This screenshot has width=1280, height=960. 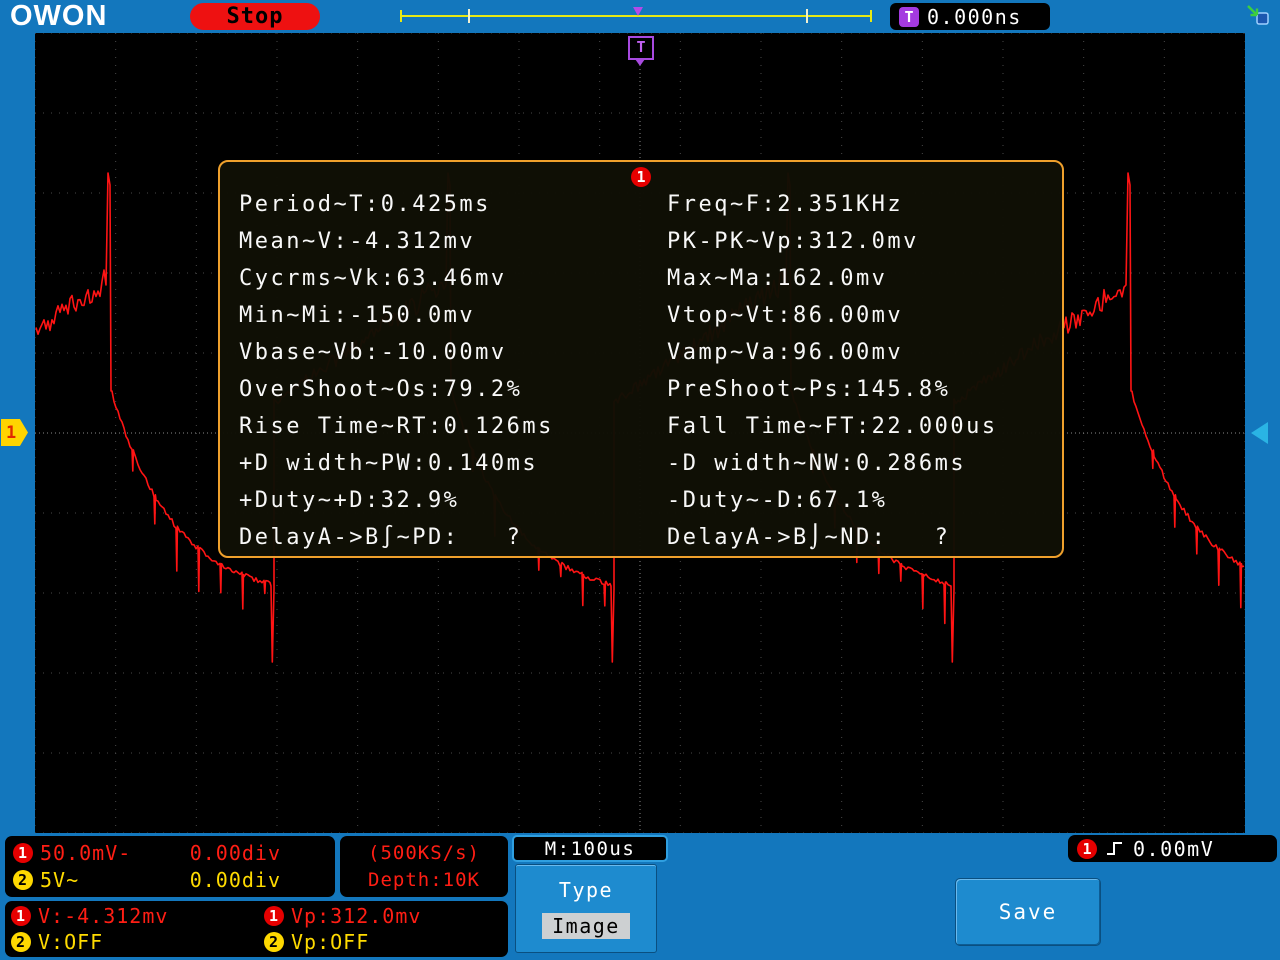 What do you see at coordinates (389, 463) in the screenshot?
I see `measurement-value: +D width~PW:0.140ms` at bounding box center [389, 463].